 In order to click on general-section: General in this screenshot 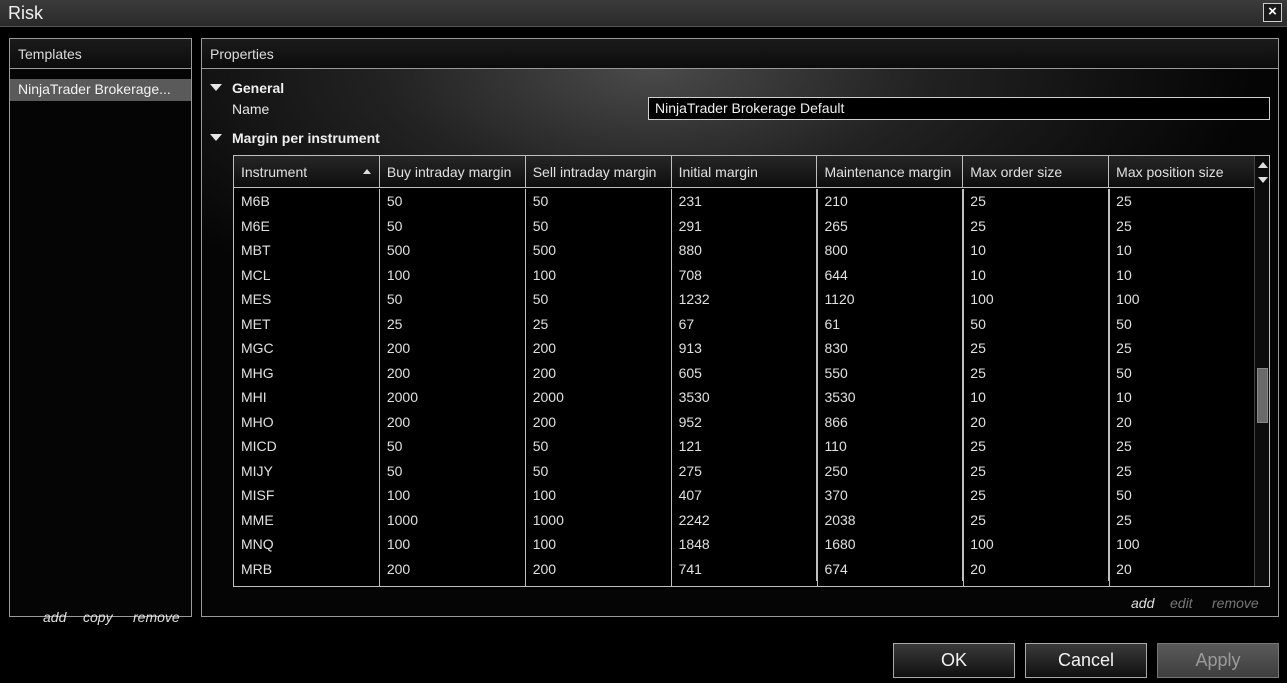, I will do `click(247, 88)`.